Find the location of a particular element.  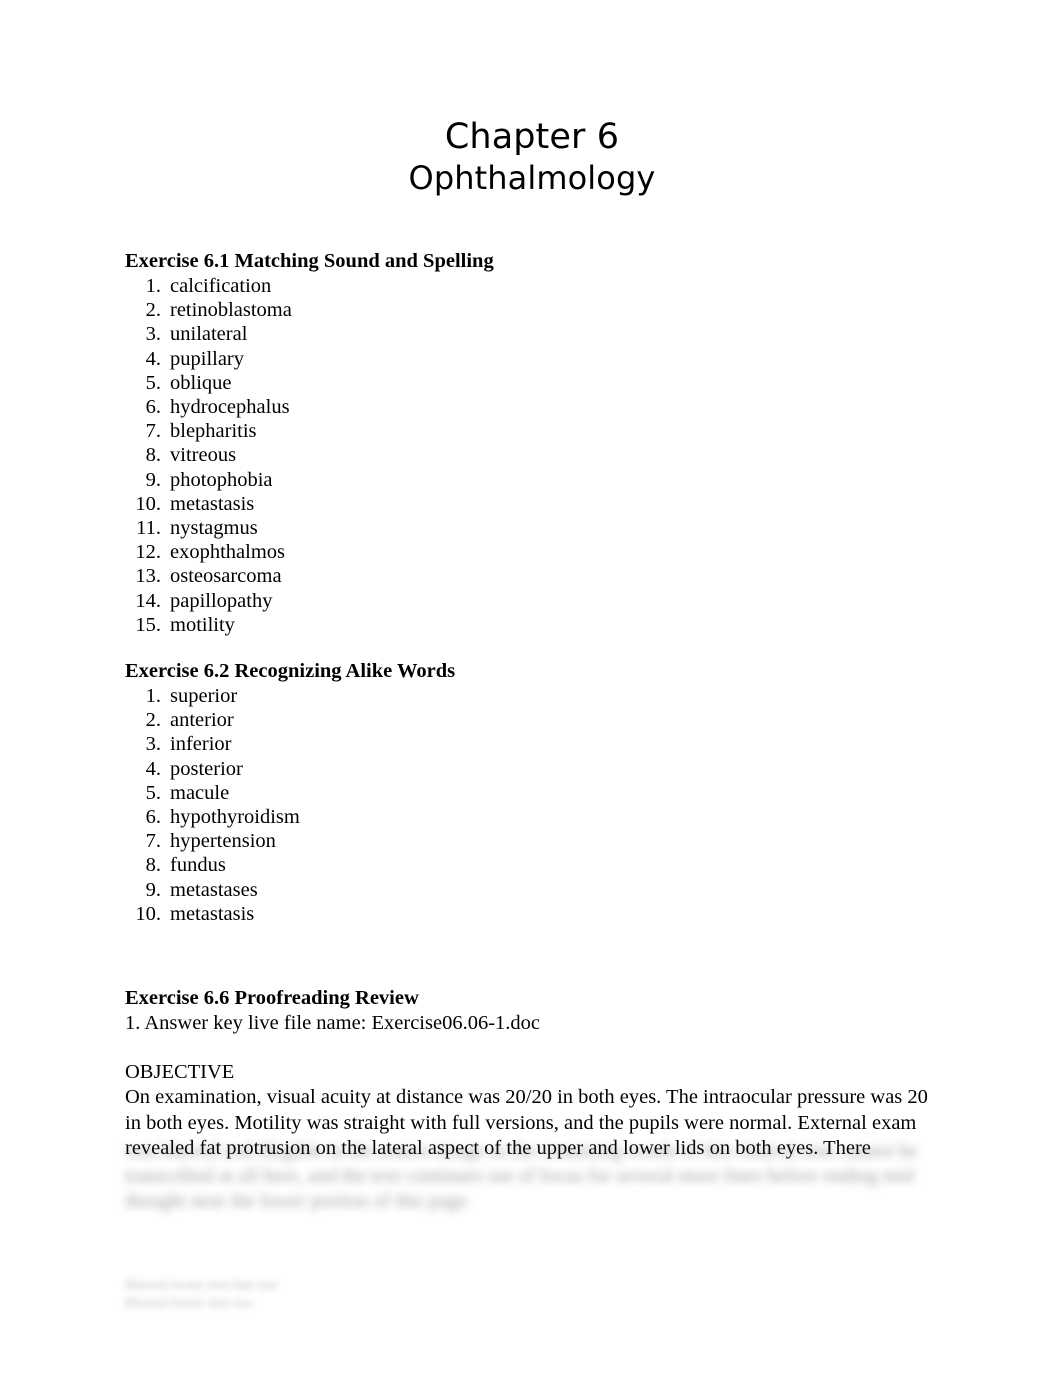

exercise-6-1-item-label: hydrocephalus is located at coordinates (230, 407).